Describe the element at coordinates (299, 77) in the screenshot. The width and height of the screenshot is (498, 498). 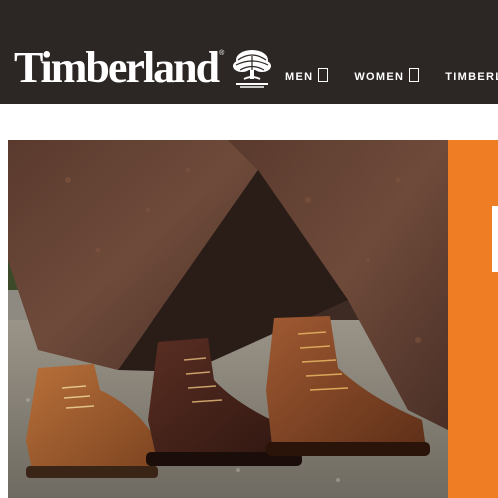
I see `nav-item-label: MEN` at that location.